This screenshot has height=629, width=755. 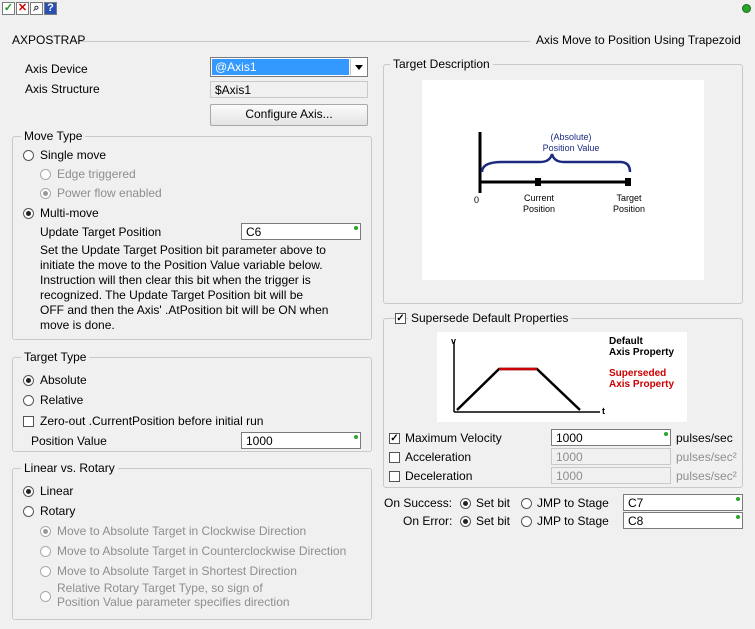 I want to click on current-line: Current, so click(x=538, y=198).